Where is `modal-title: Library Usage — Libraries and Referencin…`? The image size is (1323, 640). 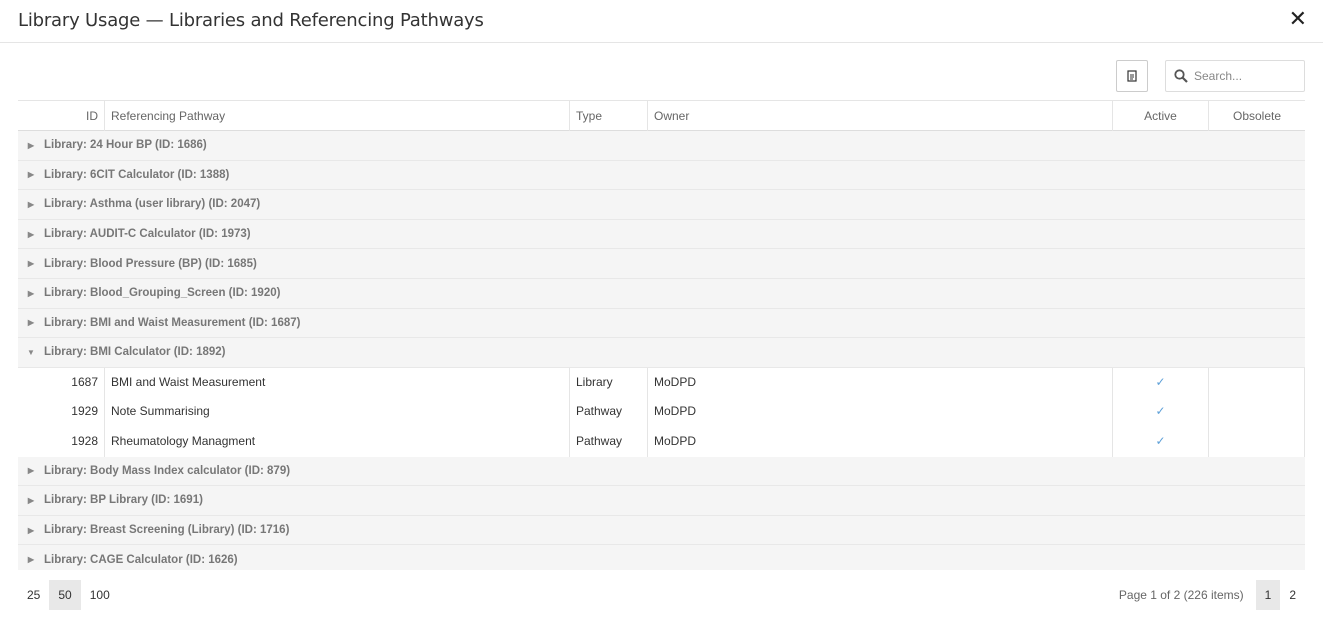
modal-title: Library Usage — Libraries and Referencin… is located at coordinates (251, 20).